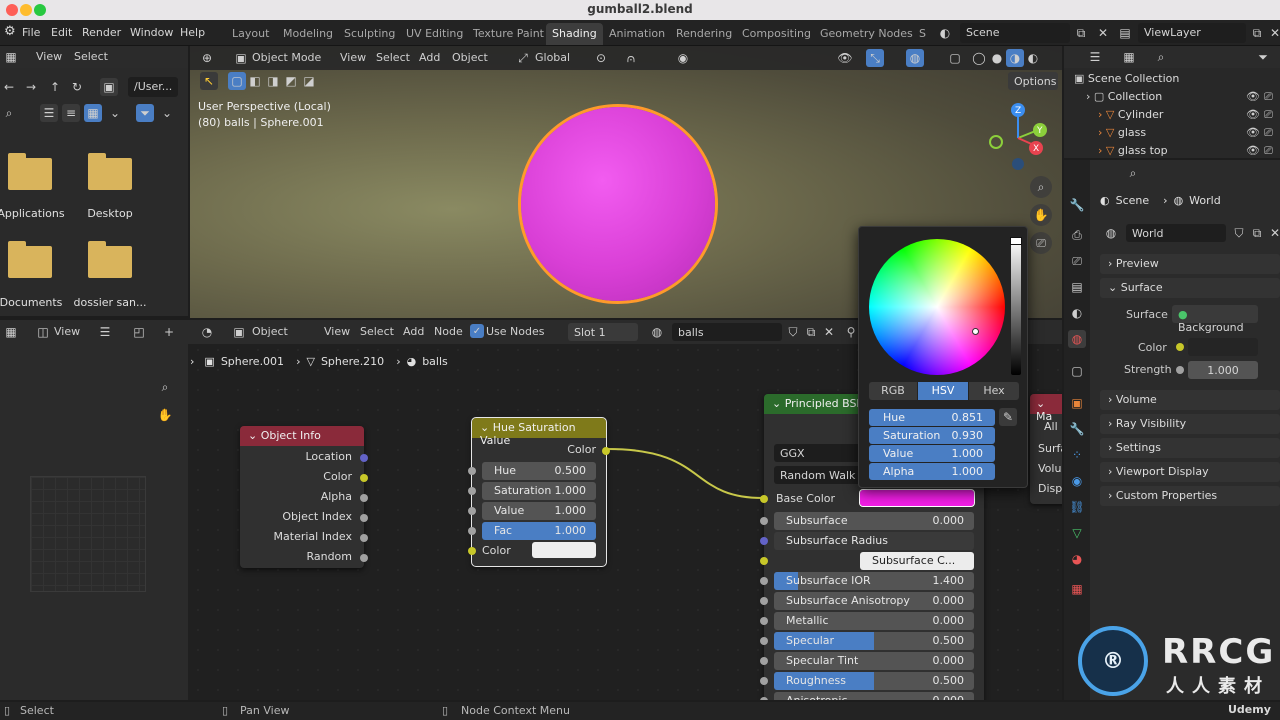 Image resolution: width=1280 pixels, height=720 pixels. What do you see at coordinates (308, 34) in the screenshot?
I see `workspace-tab-modeling: Modeling` at bounding box center [308, 34].